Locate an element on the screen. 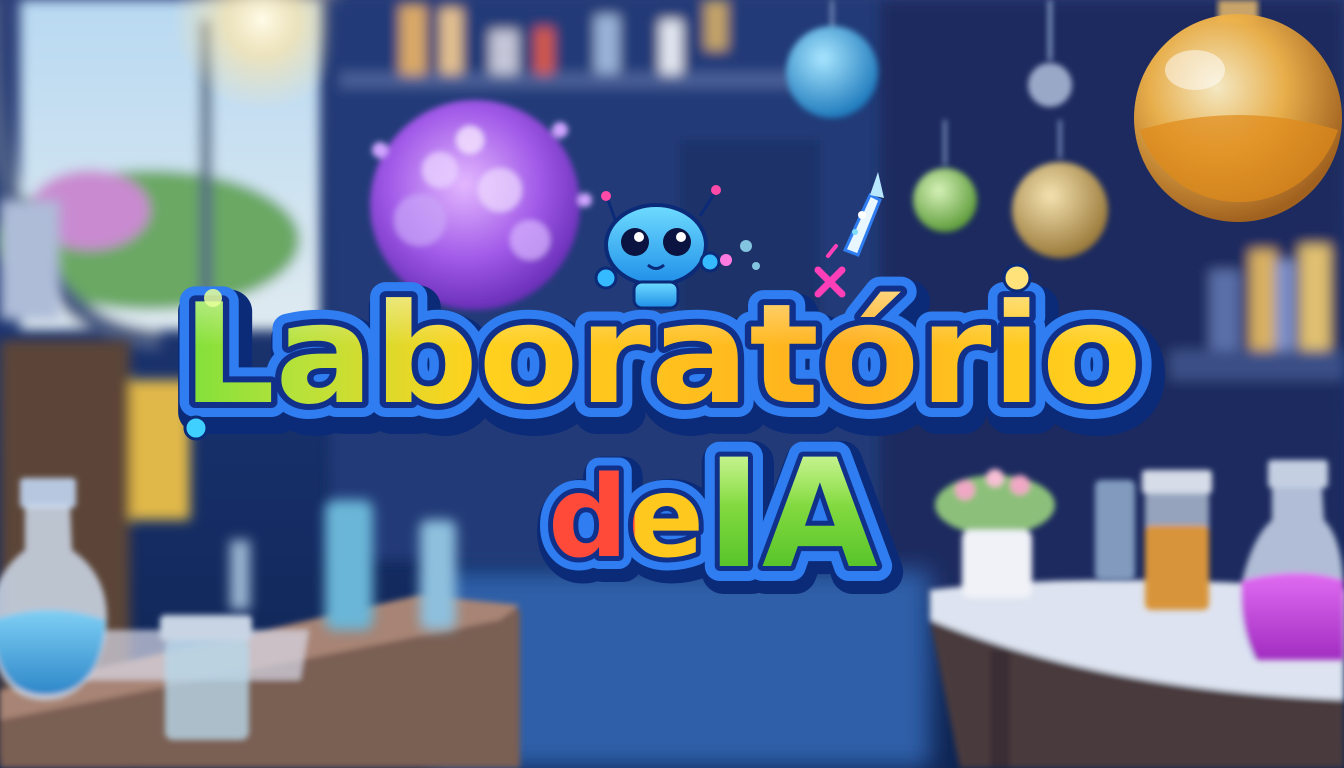 The height and width of the screenshot is (768, 1344). multiply-symbol-icon is located at coordinates (830, 271).